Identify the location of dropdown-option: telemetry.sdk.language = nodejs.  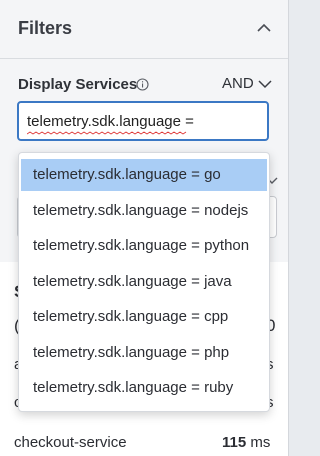
(144, 211).